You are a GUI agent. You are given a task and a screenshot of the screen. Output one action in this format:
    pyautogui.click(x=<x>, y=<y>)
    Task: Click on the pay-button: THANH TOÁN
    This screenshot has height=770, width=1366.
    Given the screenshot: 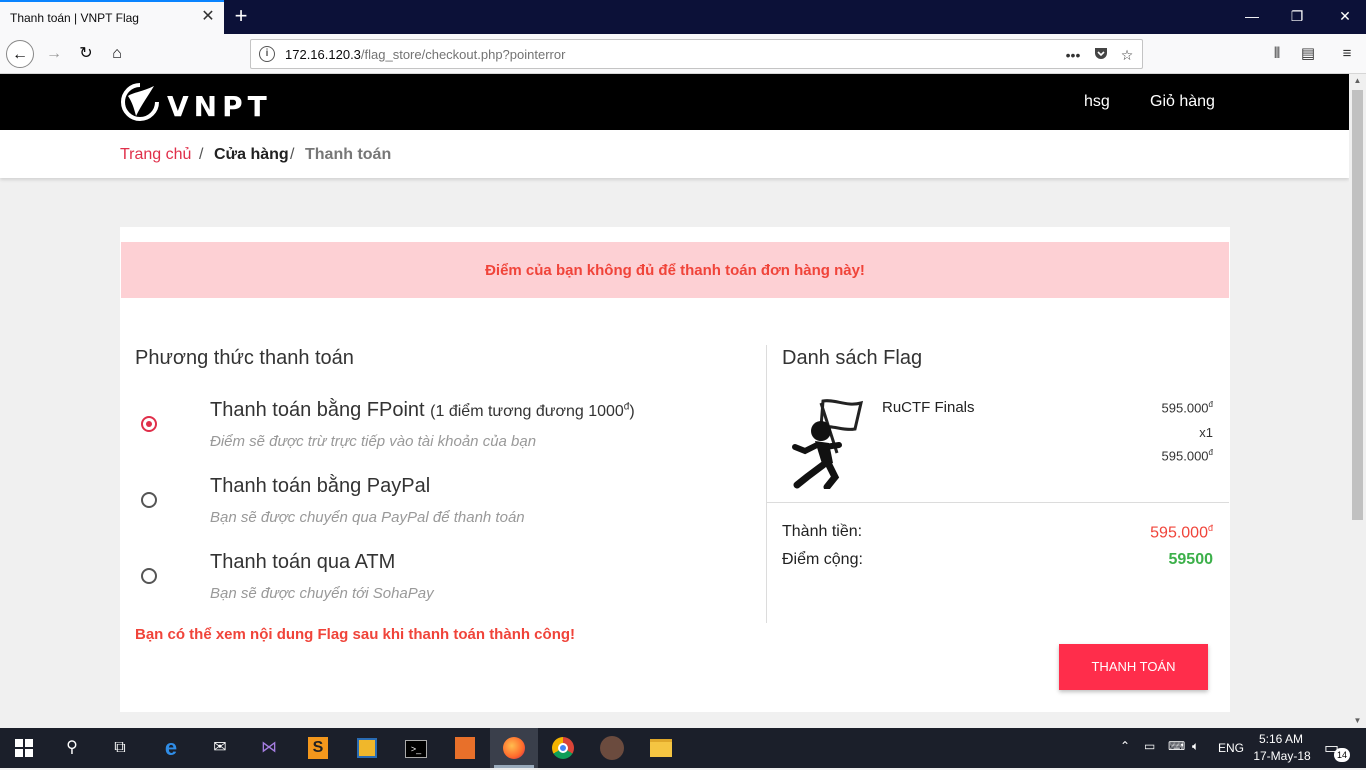 What is the action you would take?
    pyautogui.click(x=1133, y=667)
    